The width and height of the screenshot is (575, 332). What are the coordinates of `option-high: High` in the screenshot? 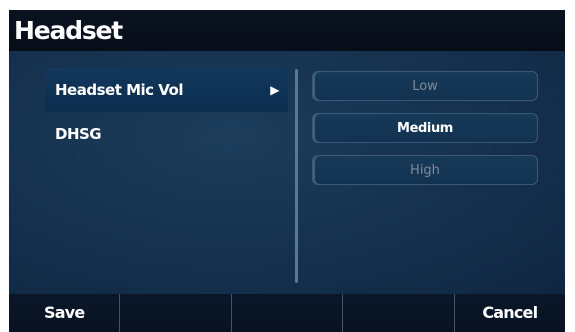 It's located at (425, 170).